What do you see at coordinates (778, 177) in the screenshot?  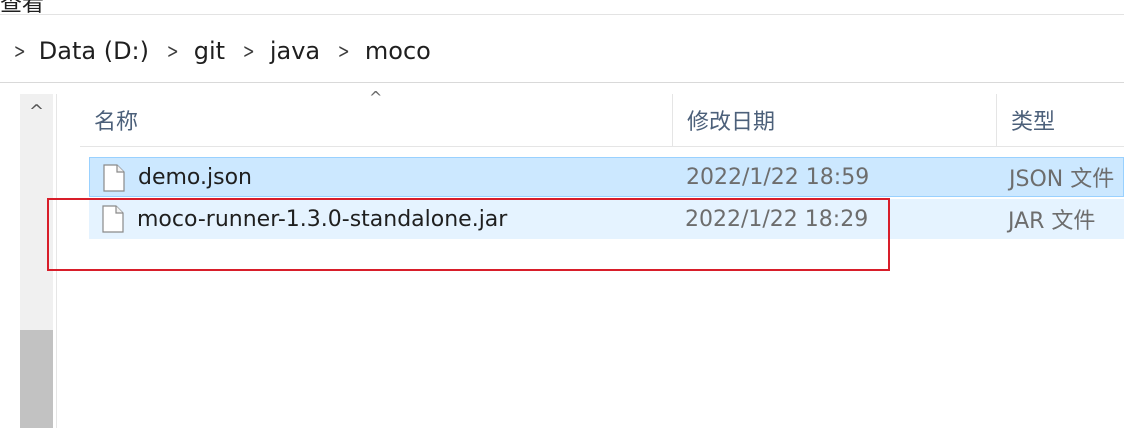 I see `file-modified-date: 2022/1/22 18:59` at bounding box center [778, 177].